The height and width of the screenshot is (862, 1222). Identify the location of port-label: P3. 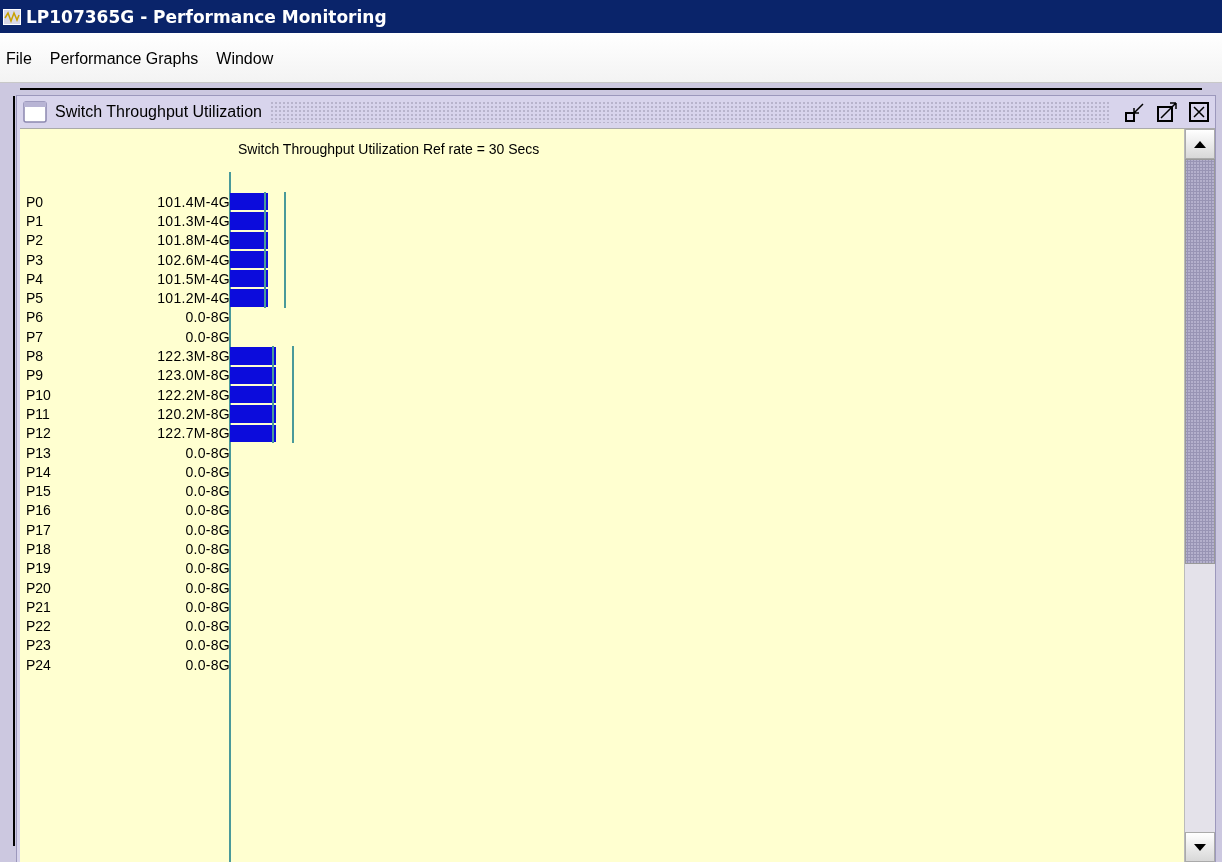
(35, 259).